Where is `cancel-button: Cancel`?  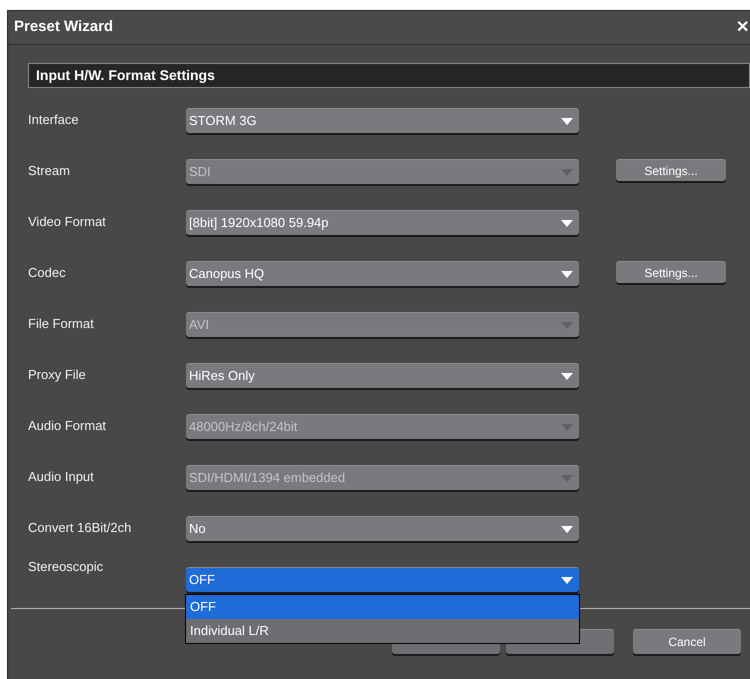
cancel-button: Cancel is located at coordinates (687, 641).